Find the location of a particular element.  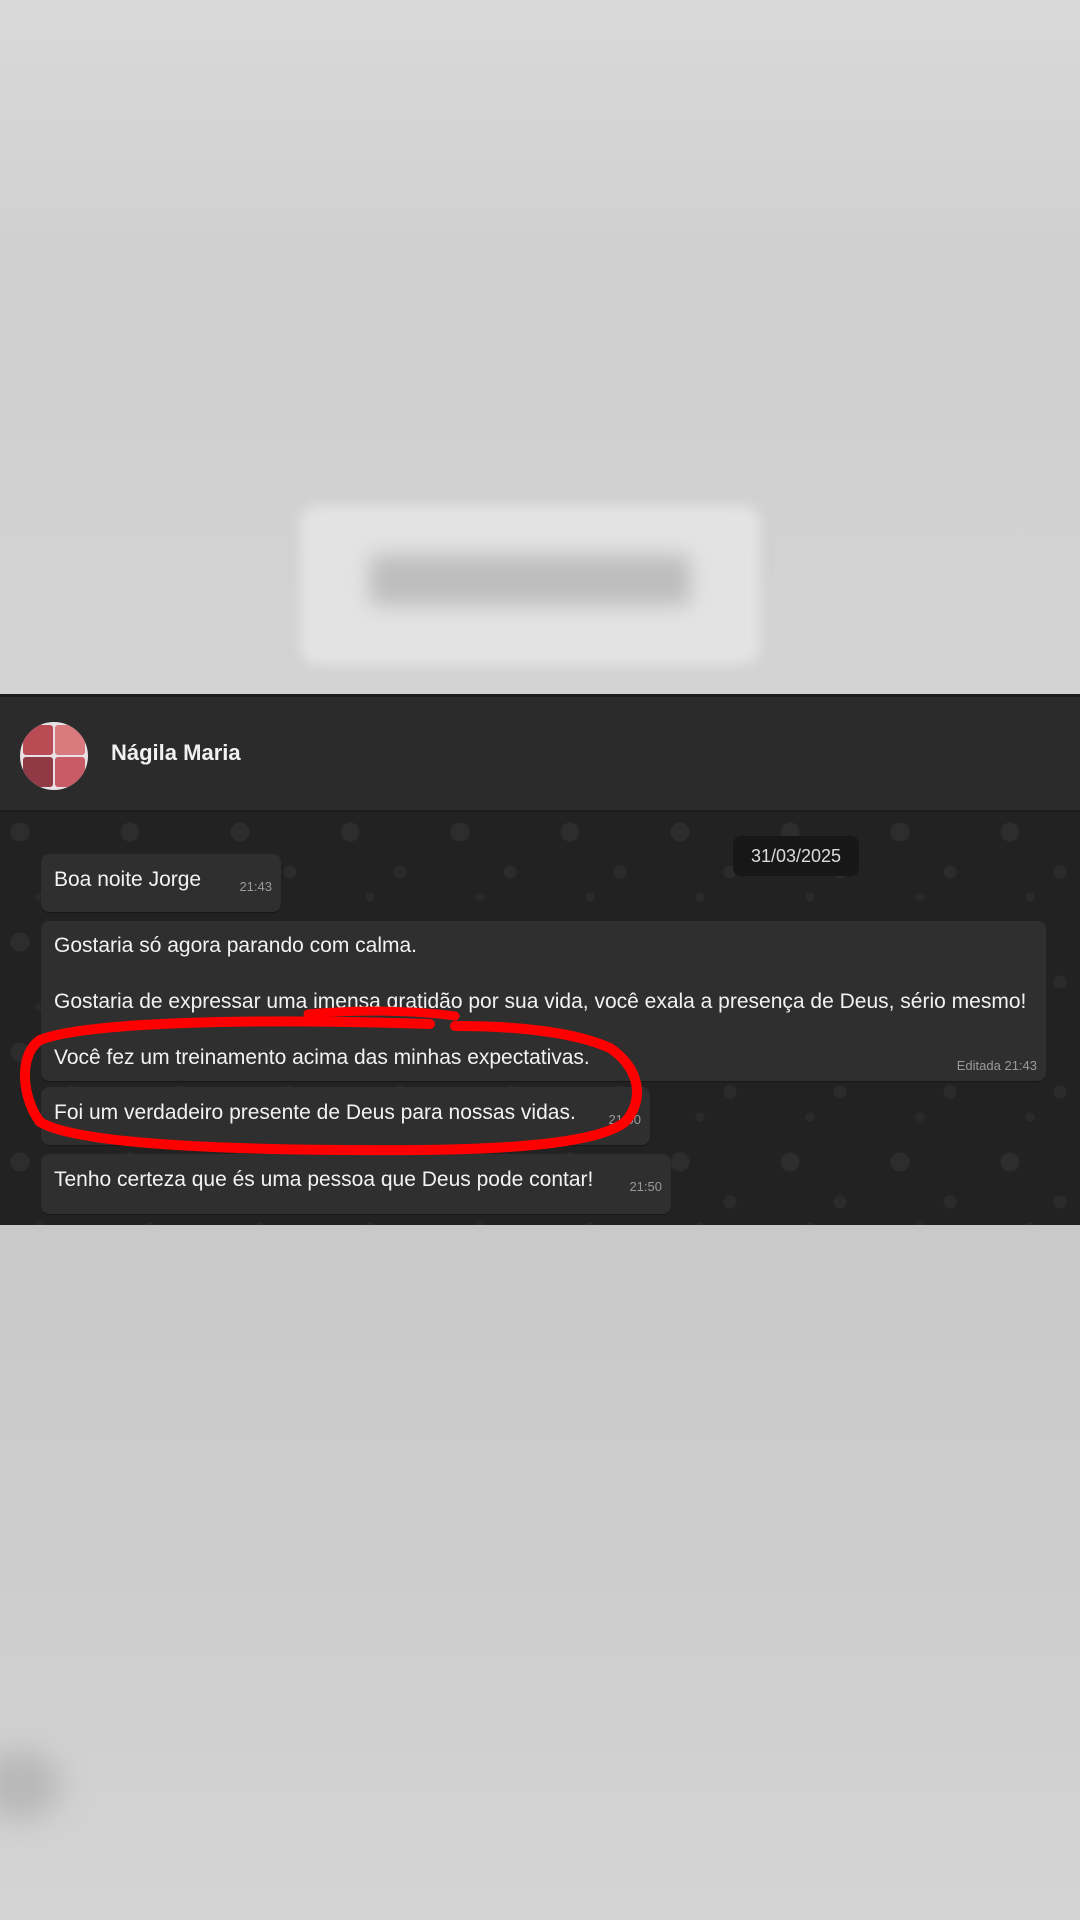

message-bubble: Boa noite Jorge 21:43 is located at coordinates (161, 883).